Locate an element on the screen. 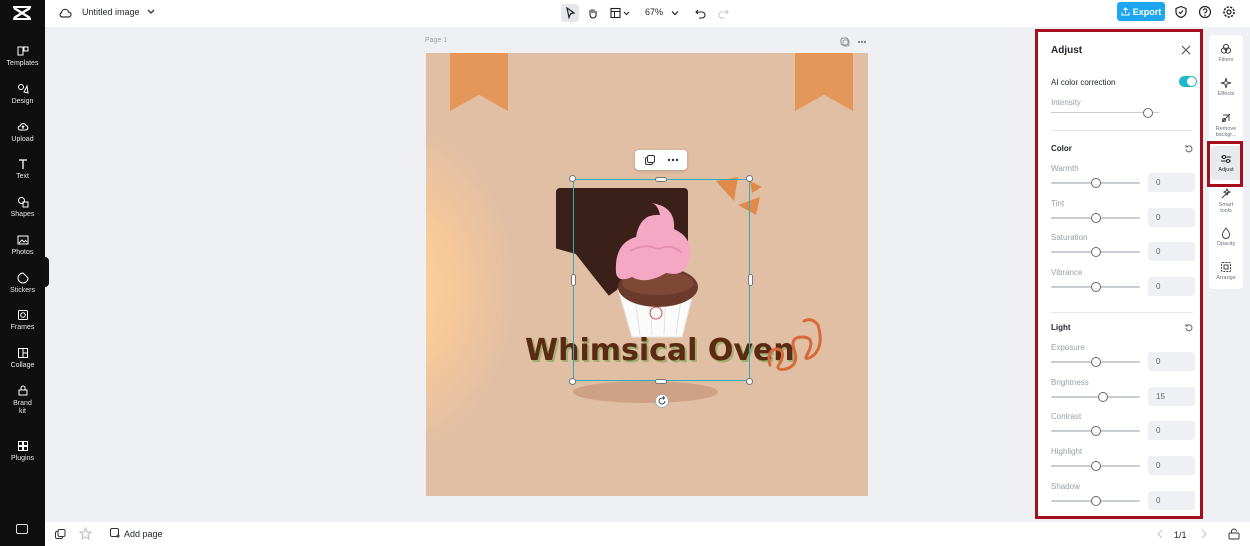 Image resolution: width=1250 pixels, height=546 pixels. chevron-left-icon is located at coordinates (1160, 534).